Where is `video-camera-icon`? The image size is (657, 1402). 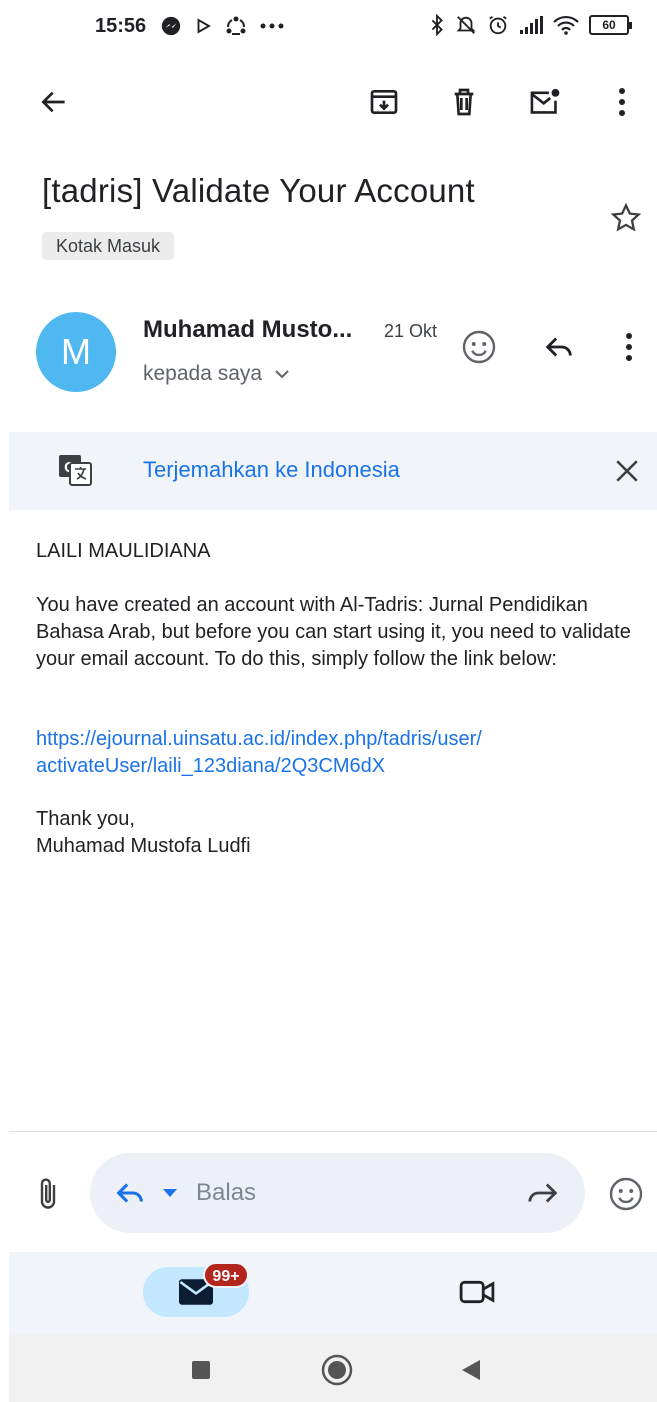 video-camera-icon is located at coordinates (477, 1292).